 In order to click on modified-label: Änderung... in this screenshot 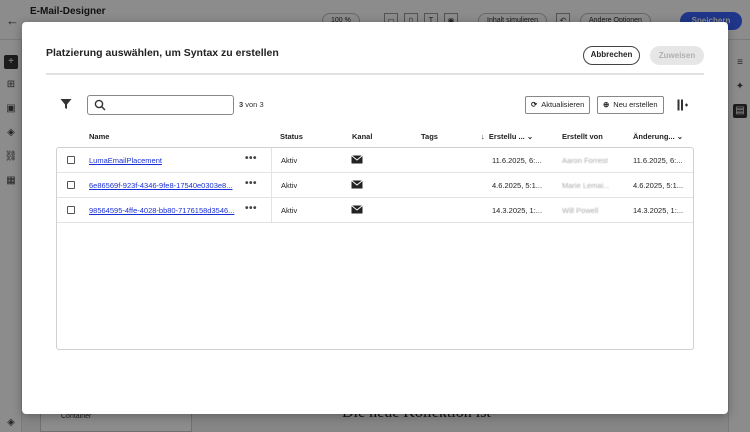, I will do `click(654, 136)`.